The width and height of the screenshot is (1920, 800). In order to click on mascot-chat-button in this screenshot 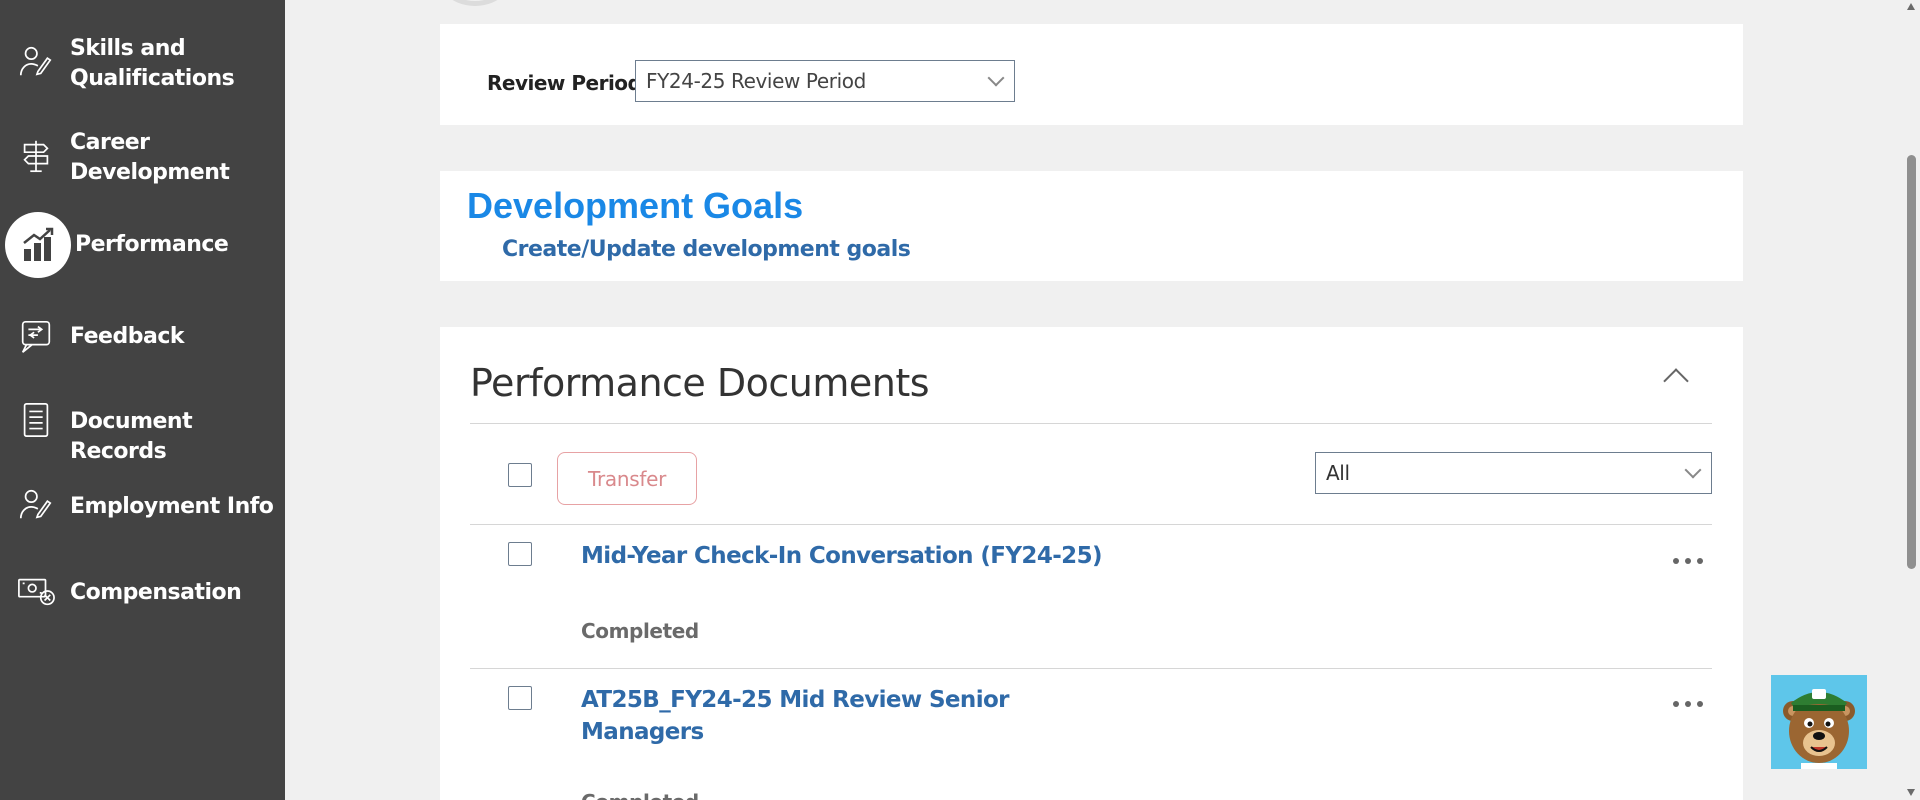, I will do `click(1819, 722)`.